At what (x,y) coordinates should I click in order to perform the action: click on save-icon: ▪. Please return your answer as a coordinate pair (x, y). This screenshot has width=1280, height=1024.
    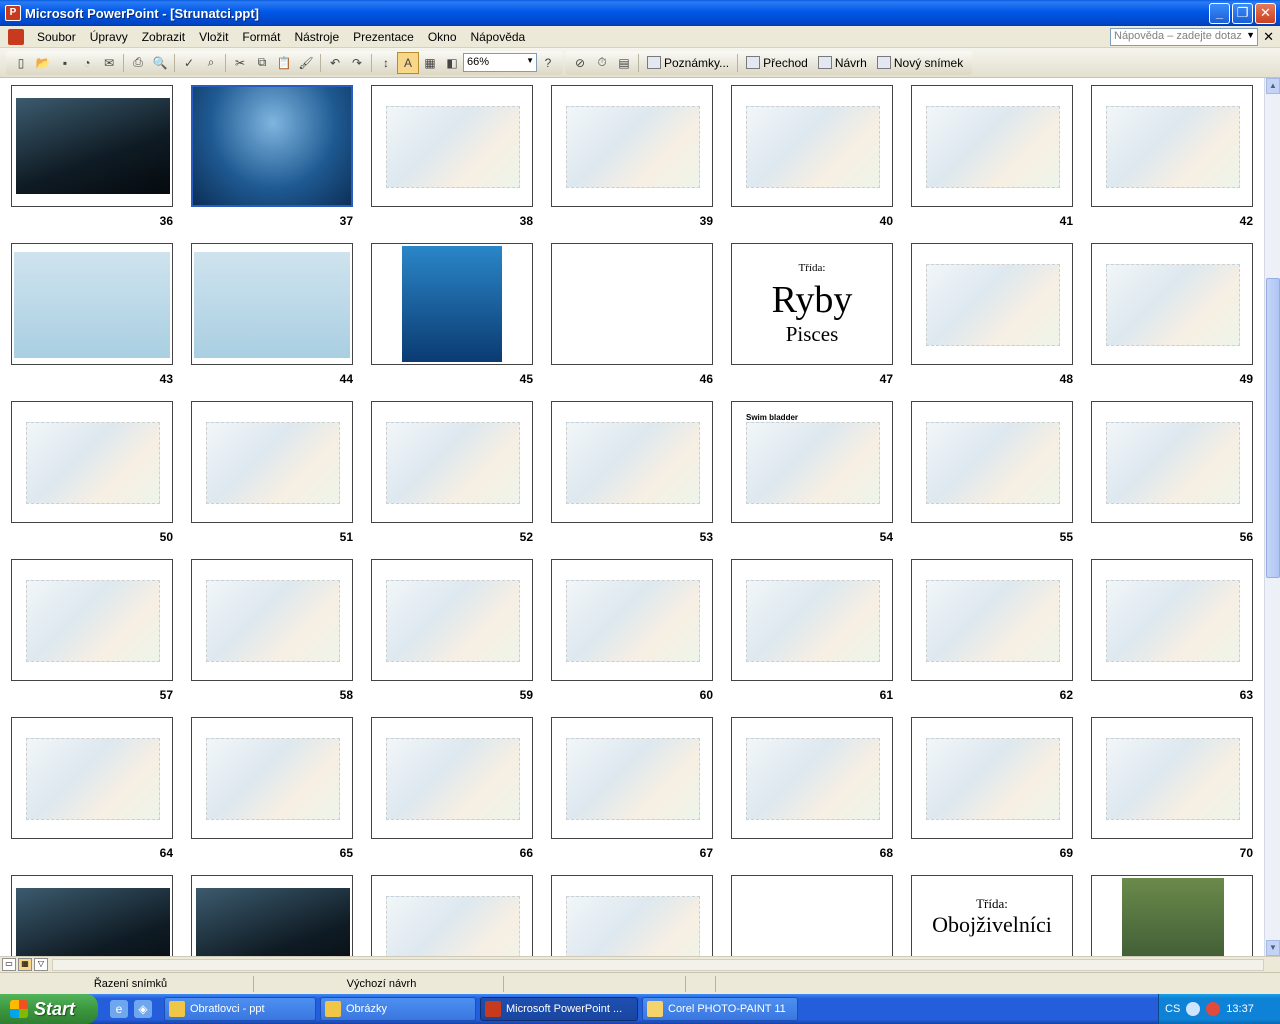
    Looking at the image, I should click on (65, 63).